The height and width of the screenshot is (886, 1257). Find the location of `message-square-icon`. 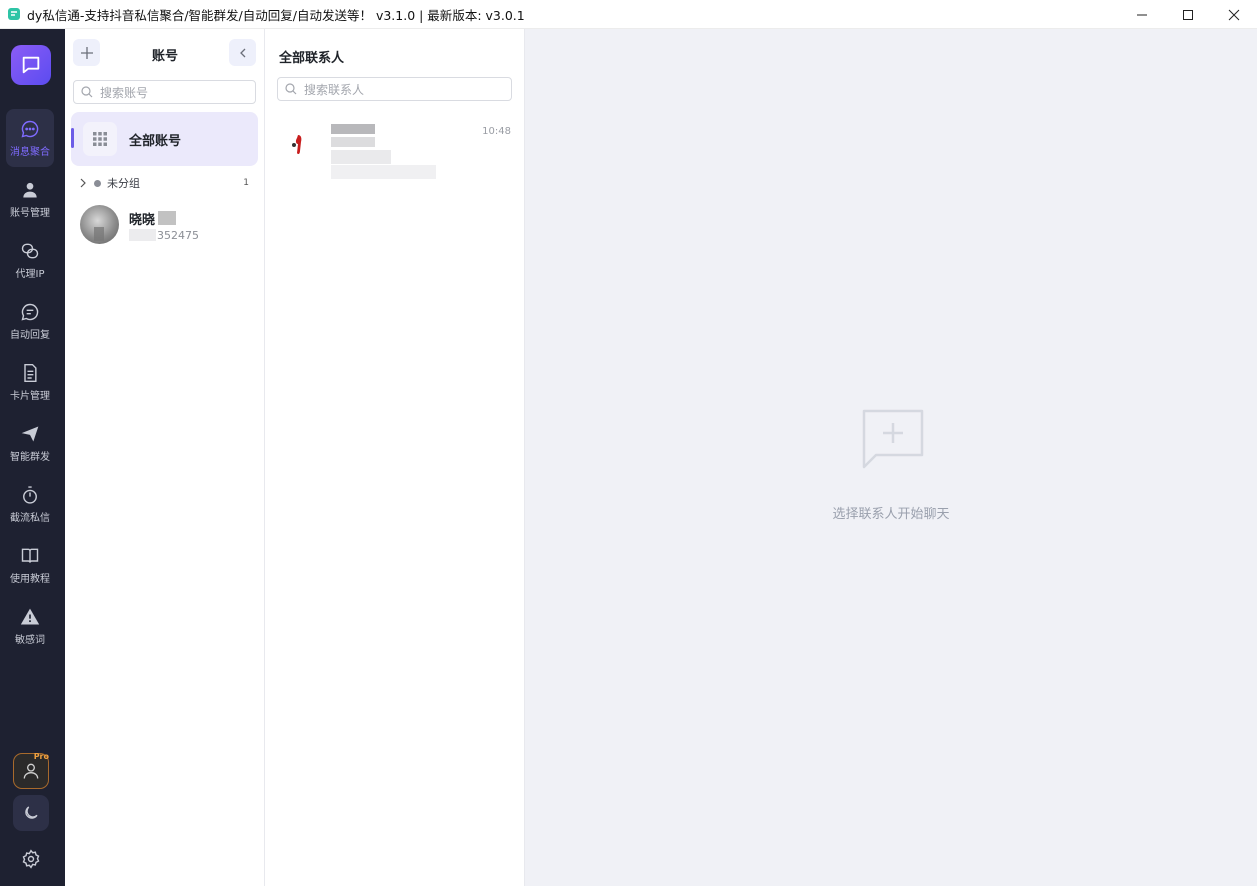

message-square-icon is located at coordinates (31, 65).